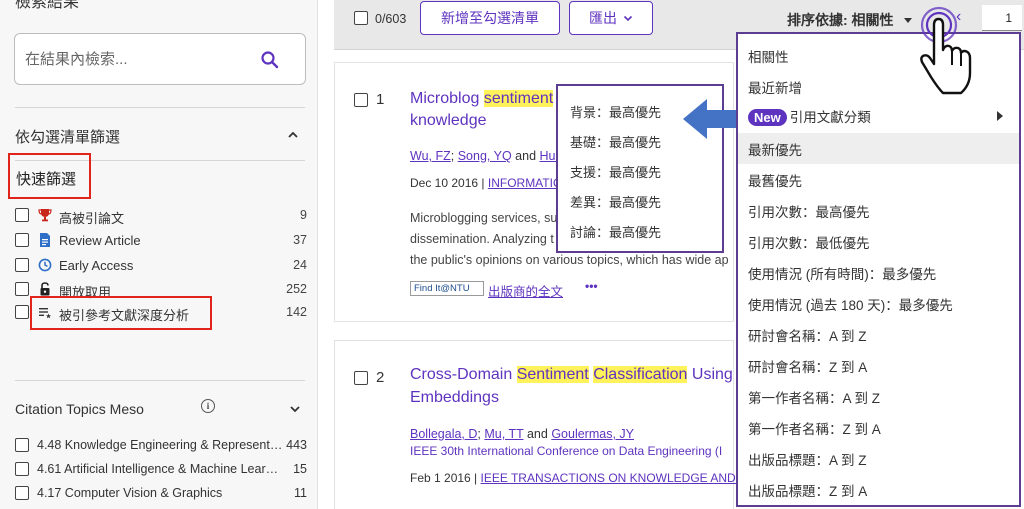 The height and width of the screenshot is (509, 1024). I want to click on sort-option: 研討會名稱：A 到 Z, so click(878, 334).